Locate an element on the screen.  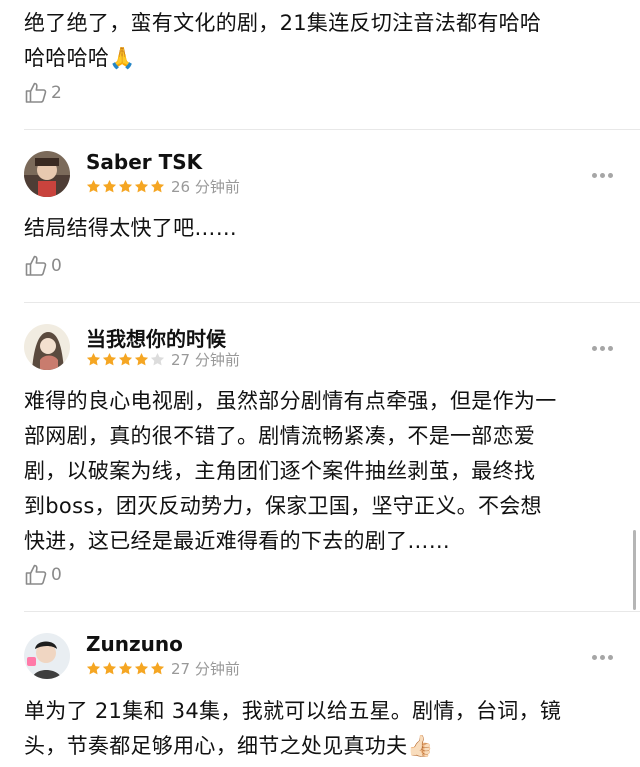
like-count: 2 is located at coordinates (56, 93).